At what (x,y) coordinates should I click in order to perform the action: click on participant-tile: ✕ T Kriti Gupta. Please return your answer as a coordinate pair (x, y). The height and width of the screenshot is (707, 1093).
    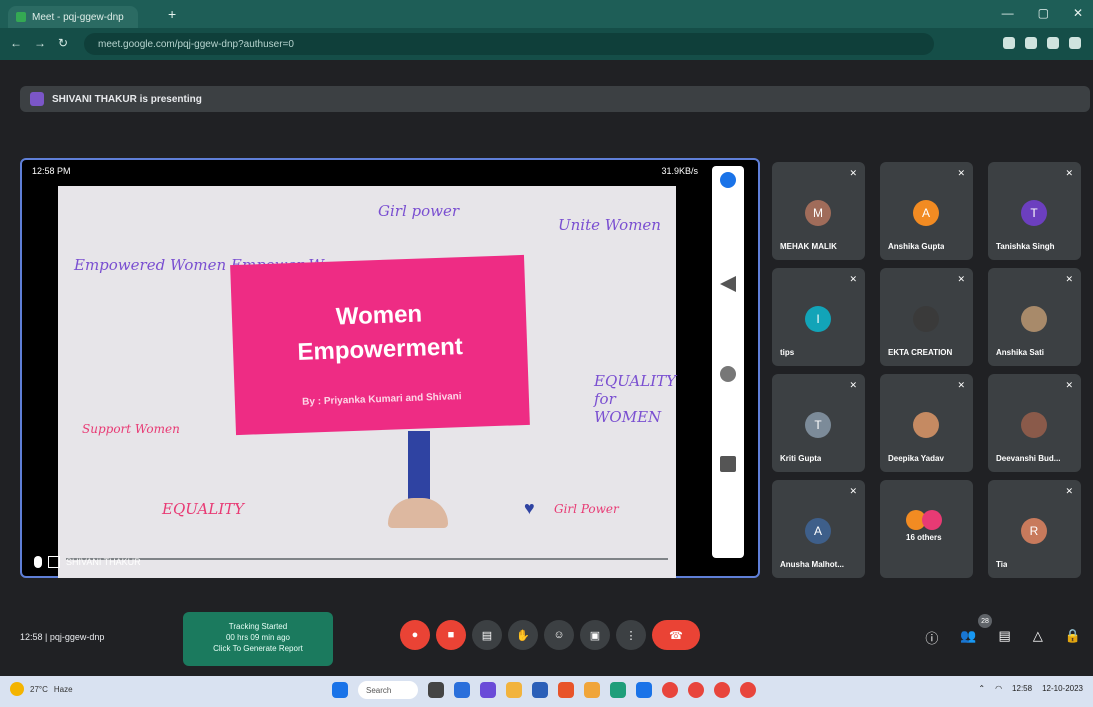
    Looking at the image, I should click on (818, 423).